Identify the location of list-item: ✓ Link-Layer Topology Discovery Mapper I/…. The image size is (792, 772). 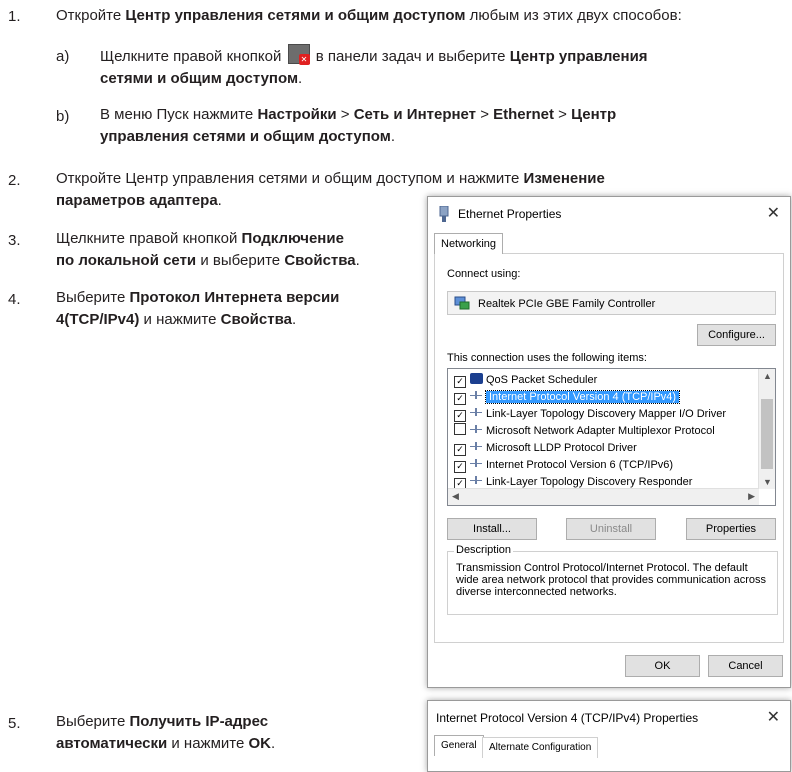
(590, 414).